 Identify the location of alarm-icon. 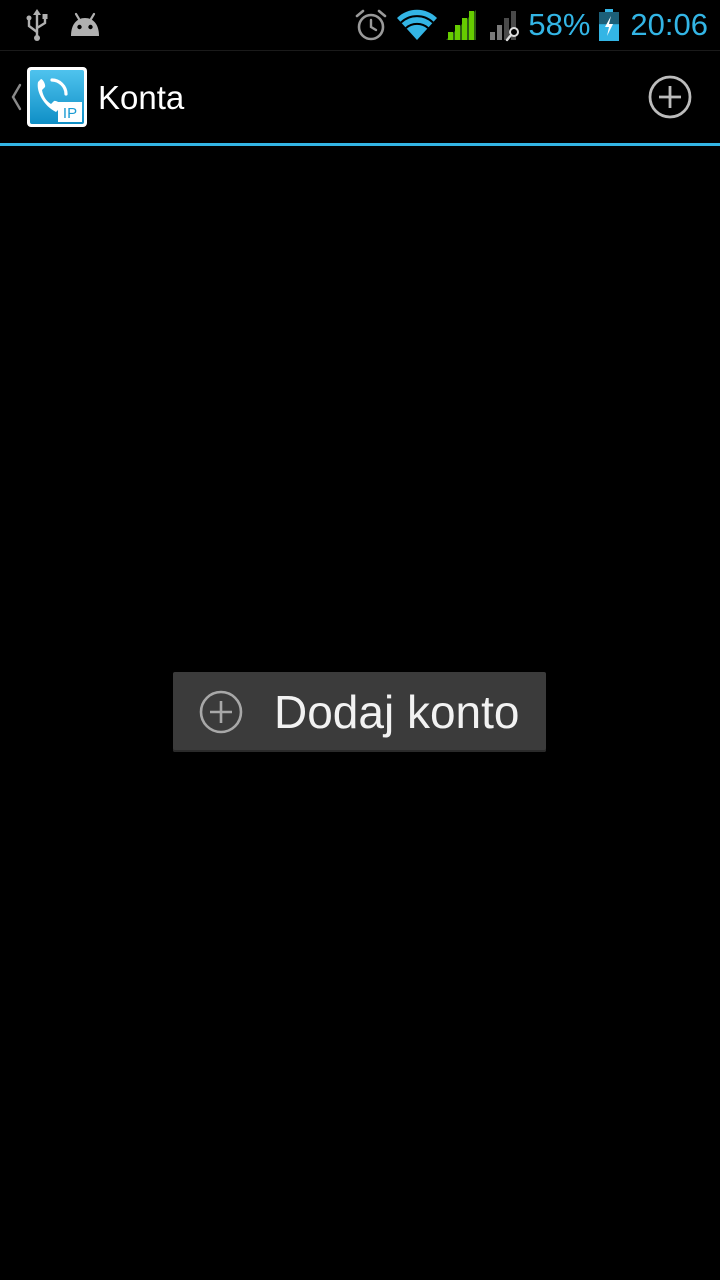
(371, 25).